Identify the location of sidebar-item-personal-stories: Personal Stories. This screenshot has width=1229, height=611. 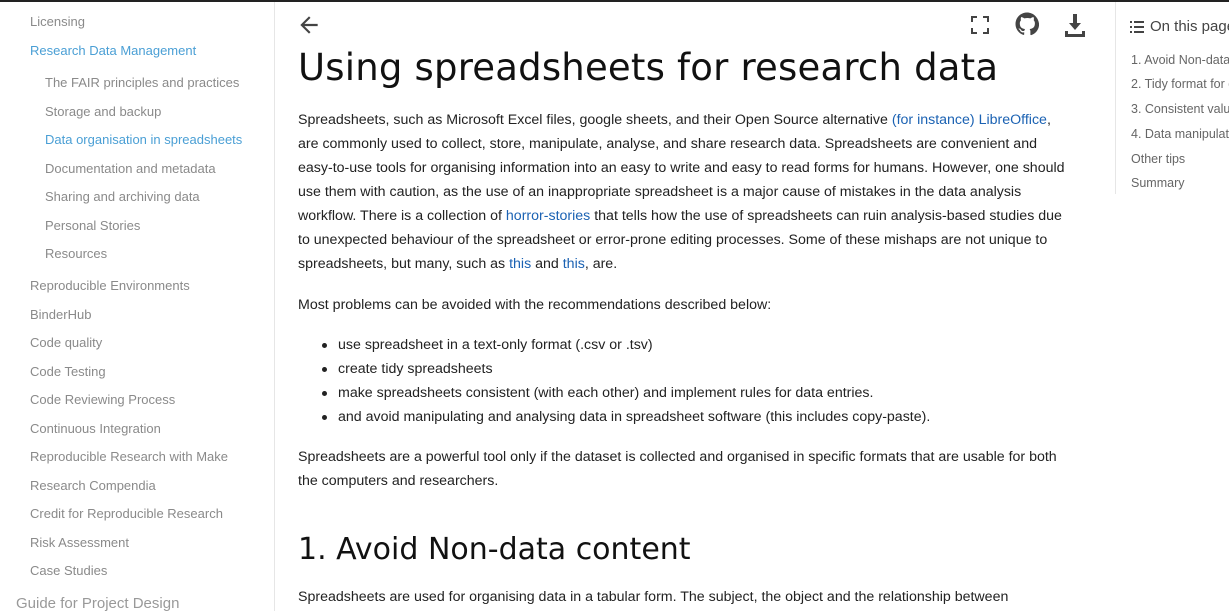
(92, 226).